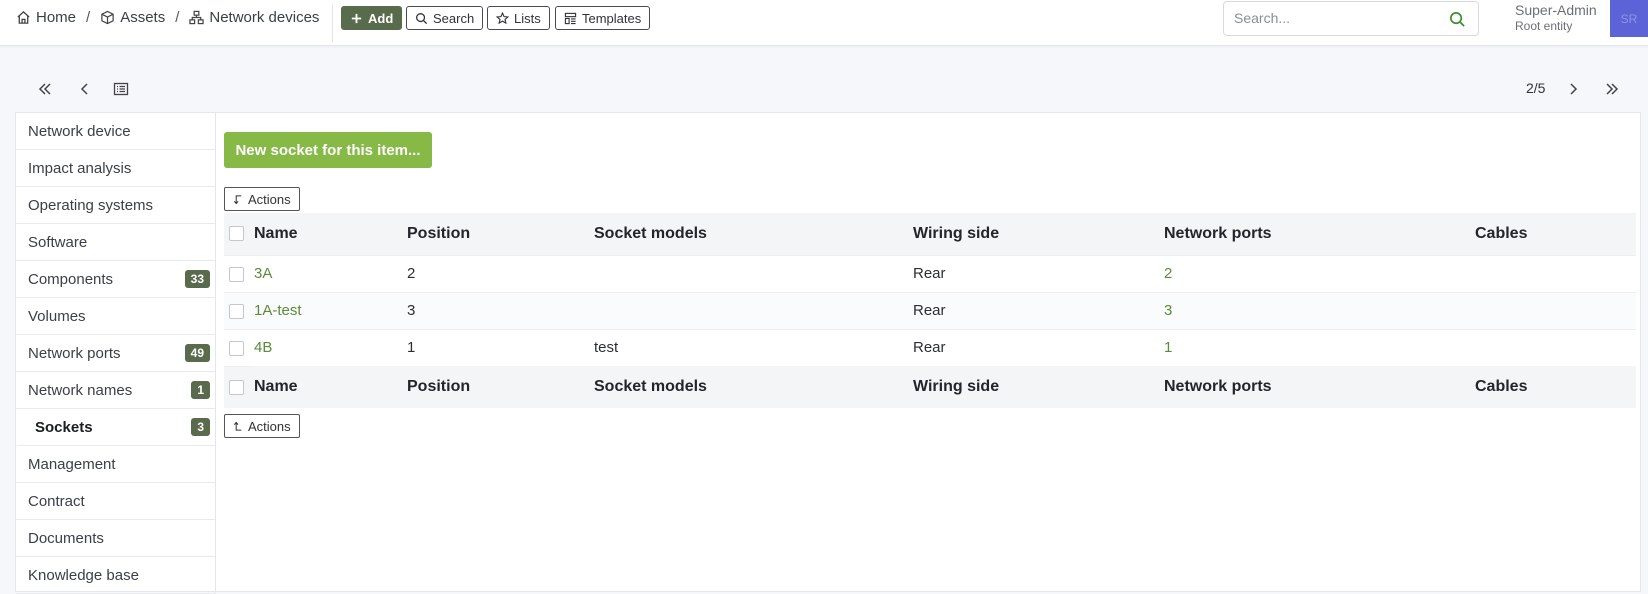 The width and height of the screenshot is (1648, 594). I want to click on avatar: SR, so click(1629, 18).